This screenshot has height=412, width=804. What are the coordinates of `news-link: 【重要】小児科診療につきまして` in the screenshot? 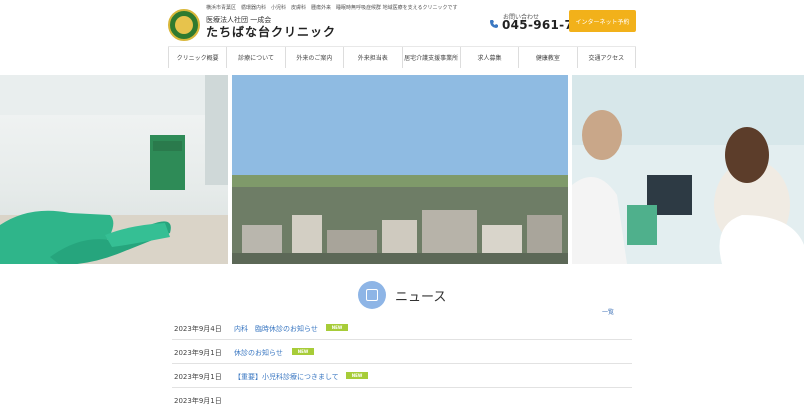 It's located at (286, 377).